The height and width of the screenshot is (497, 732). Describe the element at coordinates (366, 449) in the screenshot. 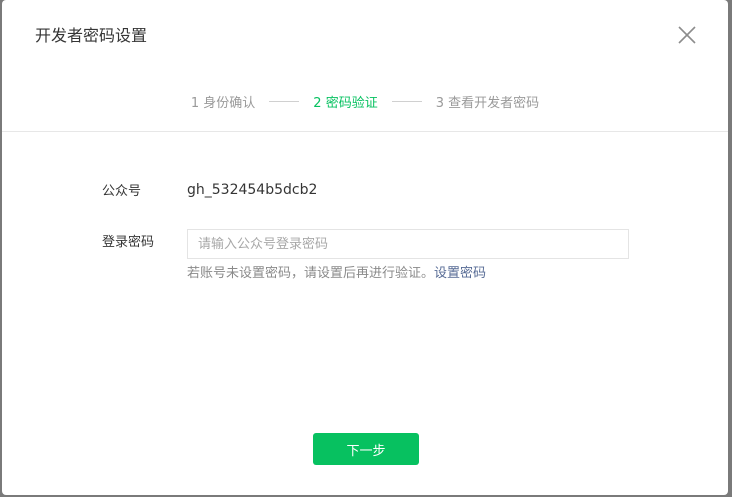

I see `next-step-button: 下一步` at that location.